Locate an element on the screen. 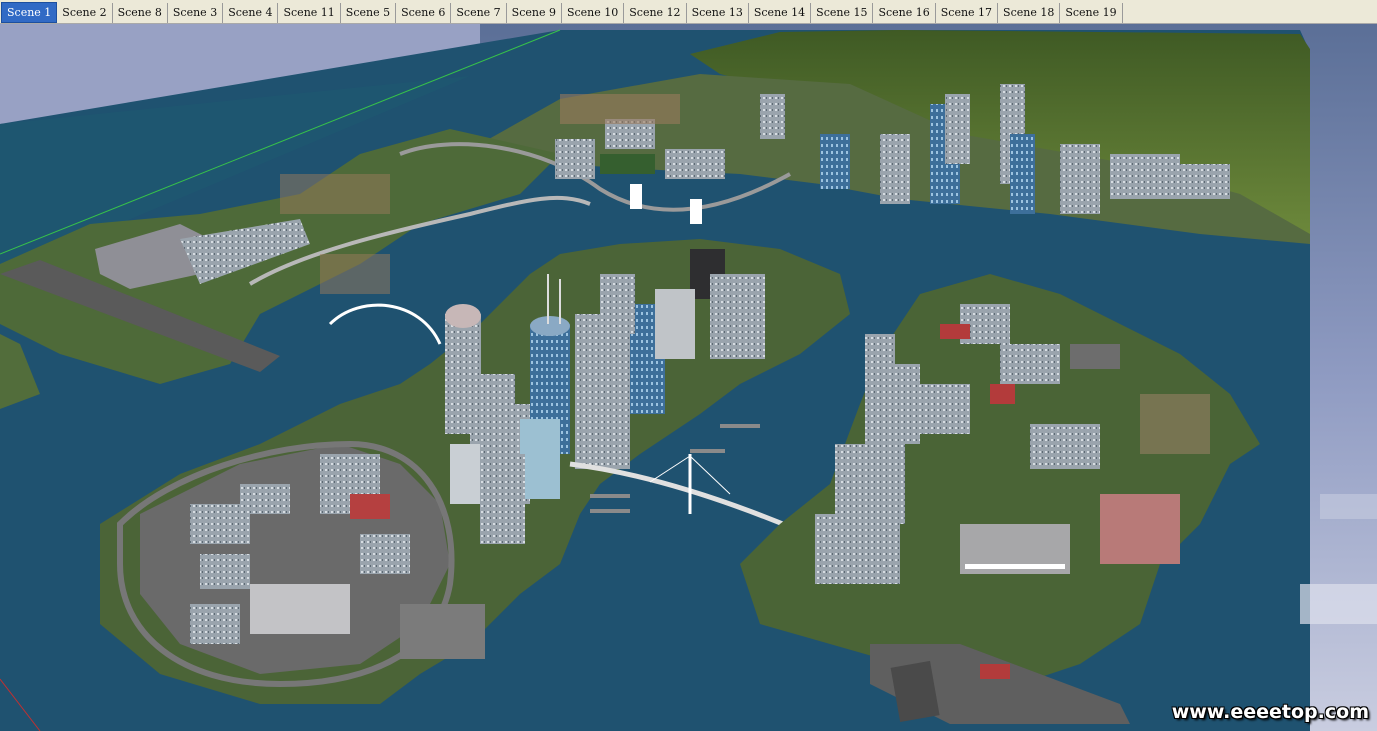  tab-scene-16: Scene 16 is located at coordinates (904, 13).